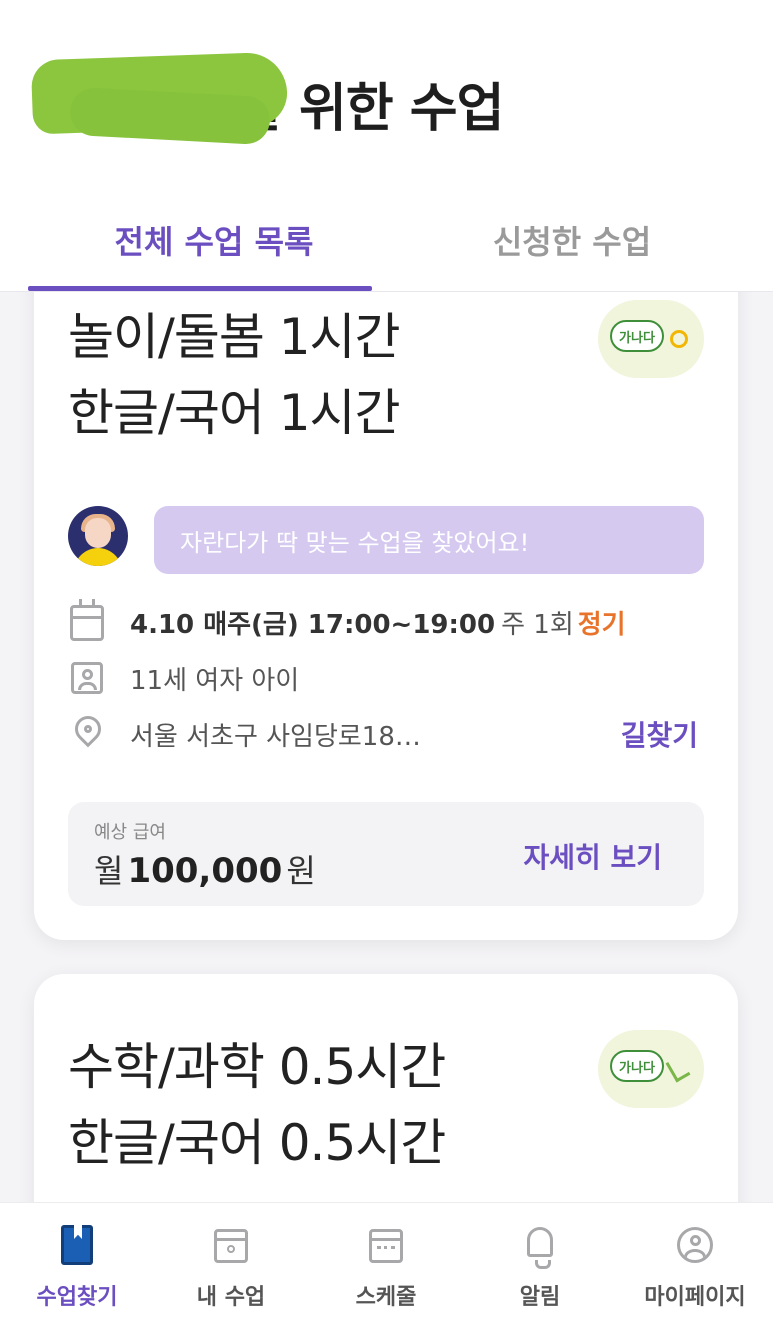  What do you see at coordinates (257, 1143) in the screenshot?
I see `class-subject: 한글/국어 0.5시간` at bounding box center [257, 1143].